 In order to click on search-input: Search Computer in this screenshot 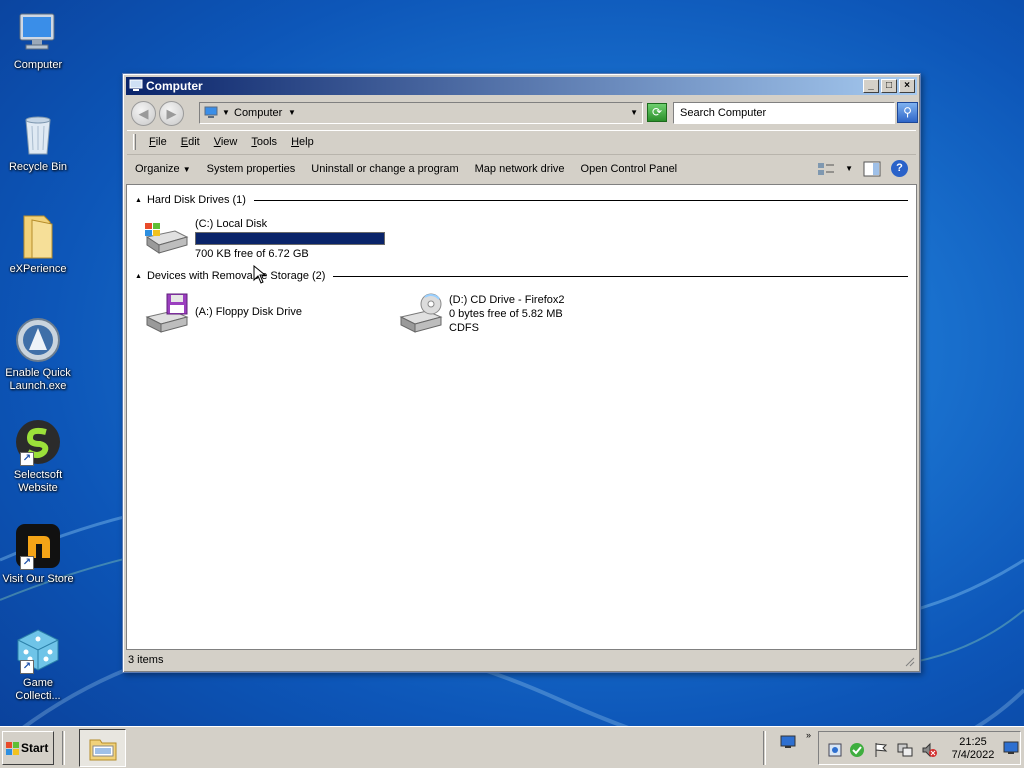, I will do `click(784, 113)`.